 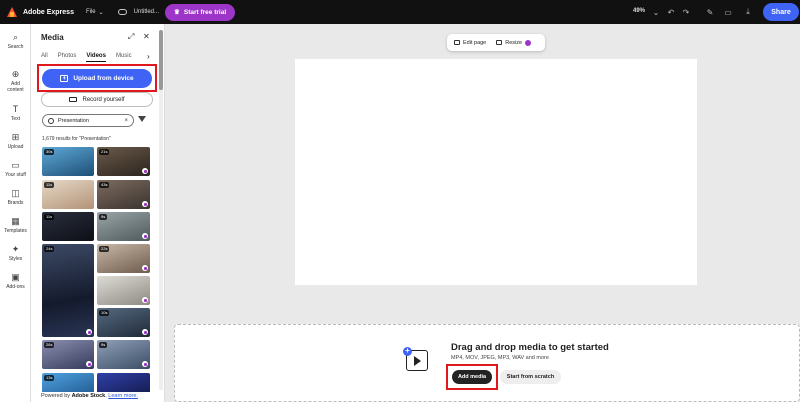 What do you see at coordinates (96, 57) in the screenshot?
I see `tab-videos: Videos` at bounding box center [96, 57].